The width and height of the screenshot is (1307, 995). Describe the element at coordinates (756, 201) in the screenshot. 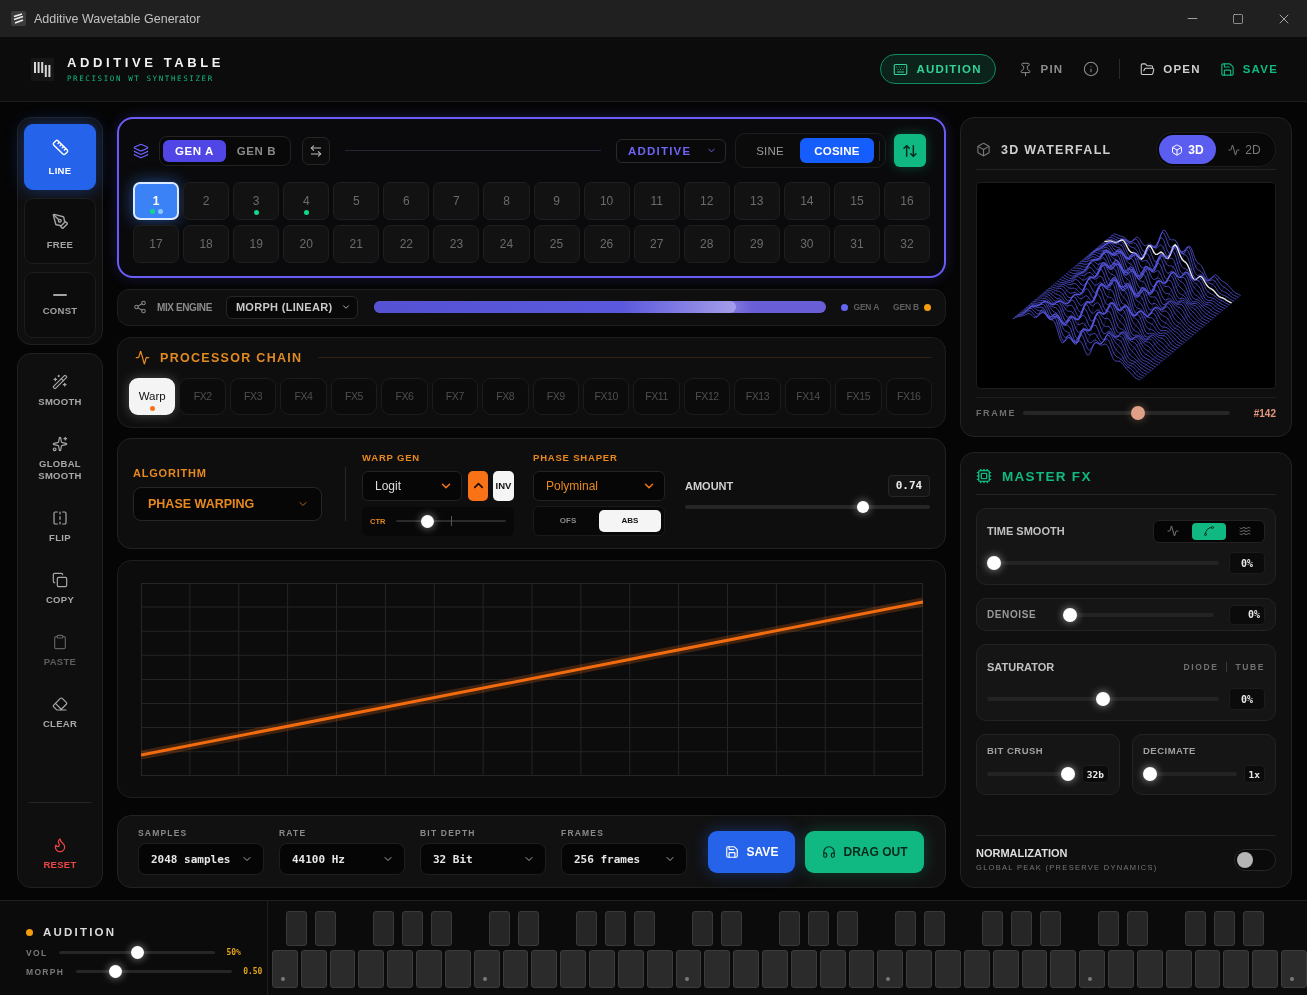

I see `wave-slot-button: 13` at that location.